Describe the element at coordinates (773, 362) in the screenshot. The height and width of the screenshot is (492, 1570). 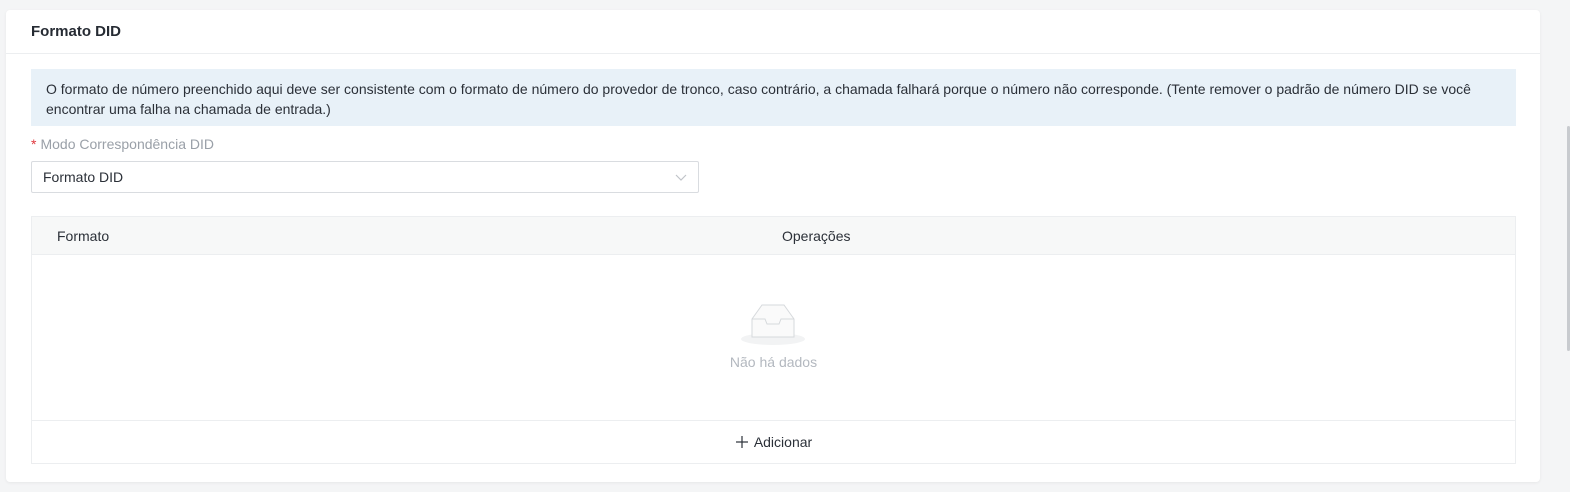
I see `empty-text: Não há dados` at that location.